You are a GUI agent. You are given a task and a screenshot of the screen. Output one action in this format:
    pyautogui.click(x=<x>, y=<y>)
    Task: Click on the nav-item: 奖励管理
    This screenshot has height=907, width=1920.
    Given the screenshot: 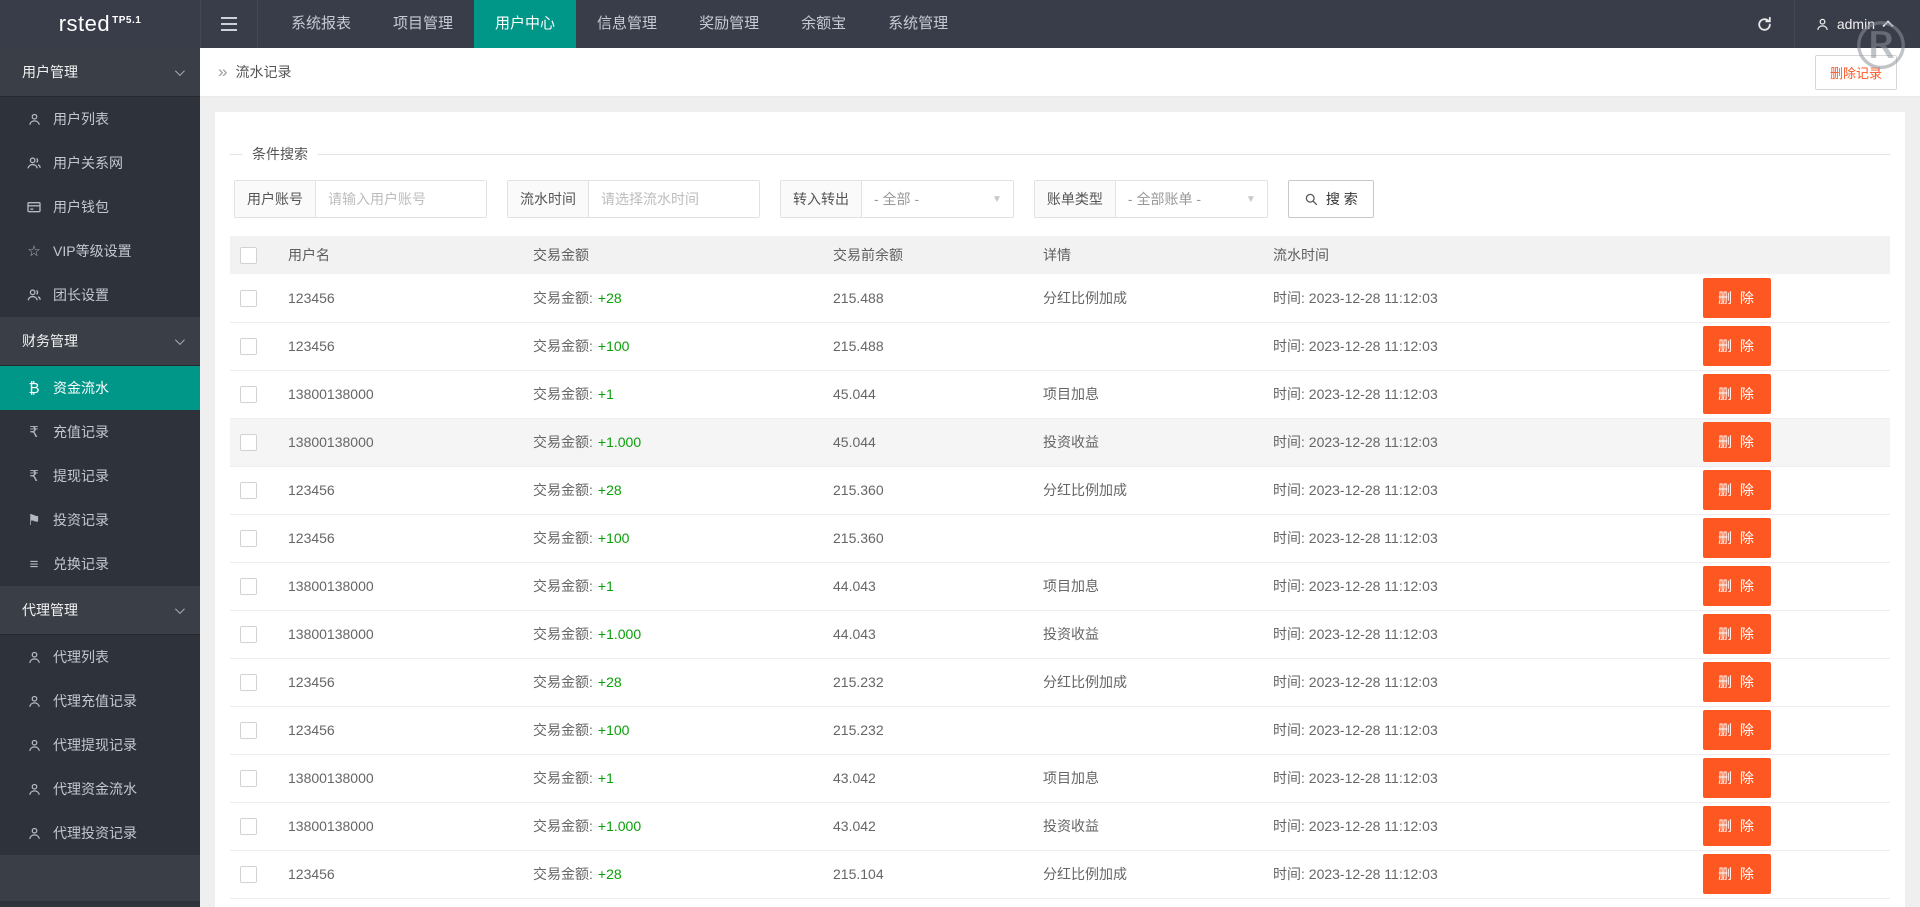 What is the action you would take?
    pyautogui.click(x=729, y=24)
    